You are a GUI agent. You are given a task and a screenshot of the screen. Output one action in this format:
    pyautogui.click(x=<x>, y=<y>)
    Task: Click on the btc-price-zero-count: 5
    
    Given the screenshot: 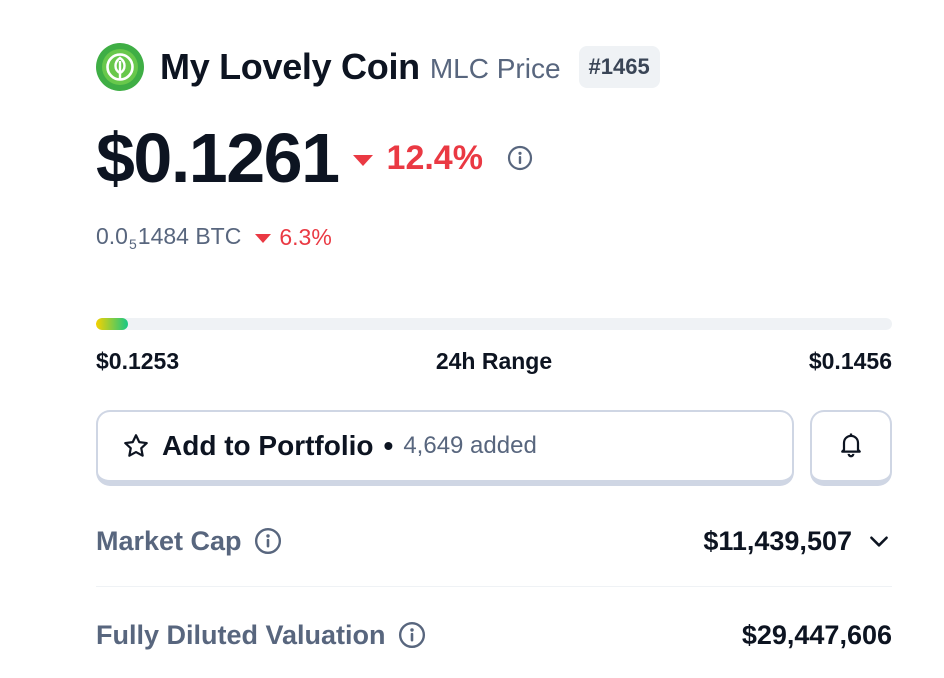 What is the action you would take?
    pyautogui.click(x=132, y=243)
    